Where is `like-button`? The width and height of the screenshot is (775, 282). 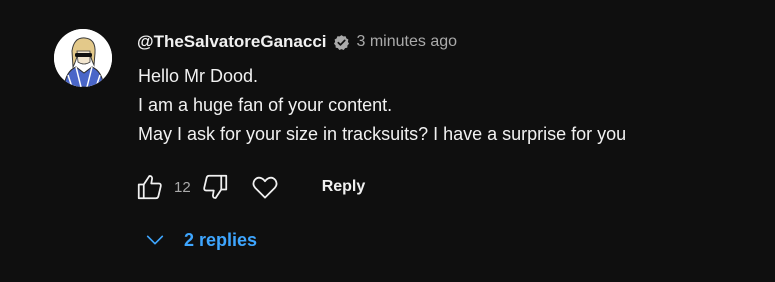 like-button is located at coordinates (150, 187).